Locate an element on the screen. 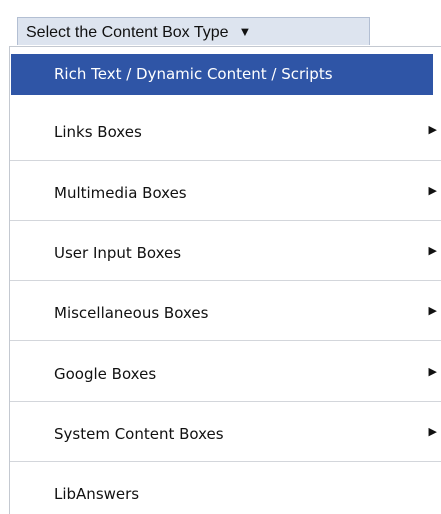  menu-item-miscellaneous-boxes: Miscellaneous Boxes ▶ is located at coordinates (225, 313).